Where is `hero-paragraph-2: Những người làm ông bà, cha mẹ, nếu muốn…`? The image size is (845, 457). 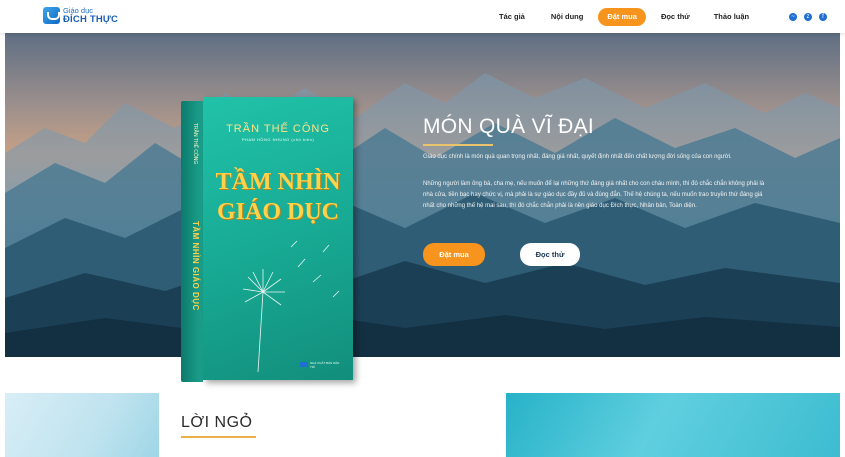 hero-paragraph-2: Những người làm ông bà, cha mẹ, nếu muốn… is located at coordinates (594, 195).